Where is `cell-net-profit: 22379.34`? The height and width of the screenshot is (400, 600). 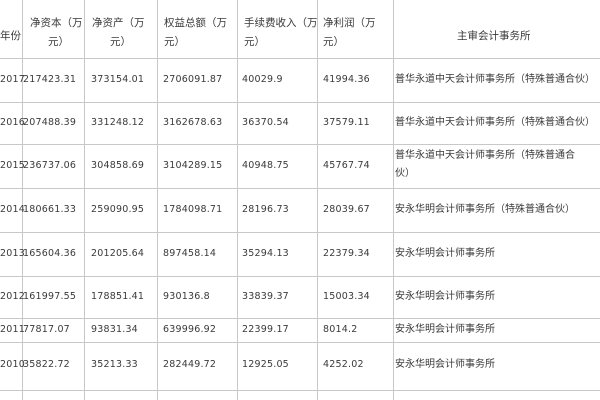
cell-net-profit: 22379.34 is located at coordinates (346, 253).